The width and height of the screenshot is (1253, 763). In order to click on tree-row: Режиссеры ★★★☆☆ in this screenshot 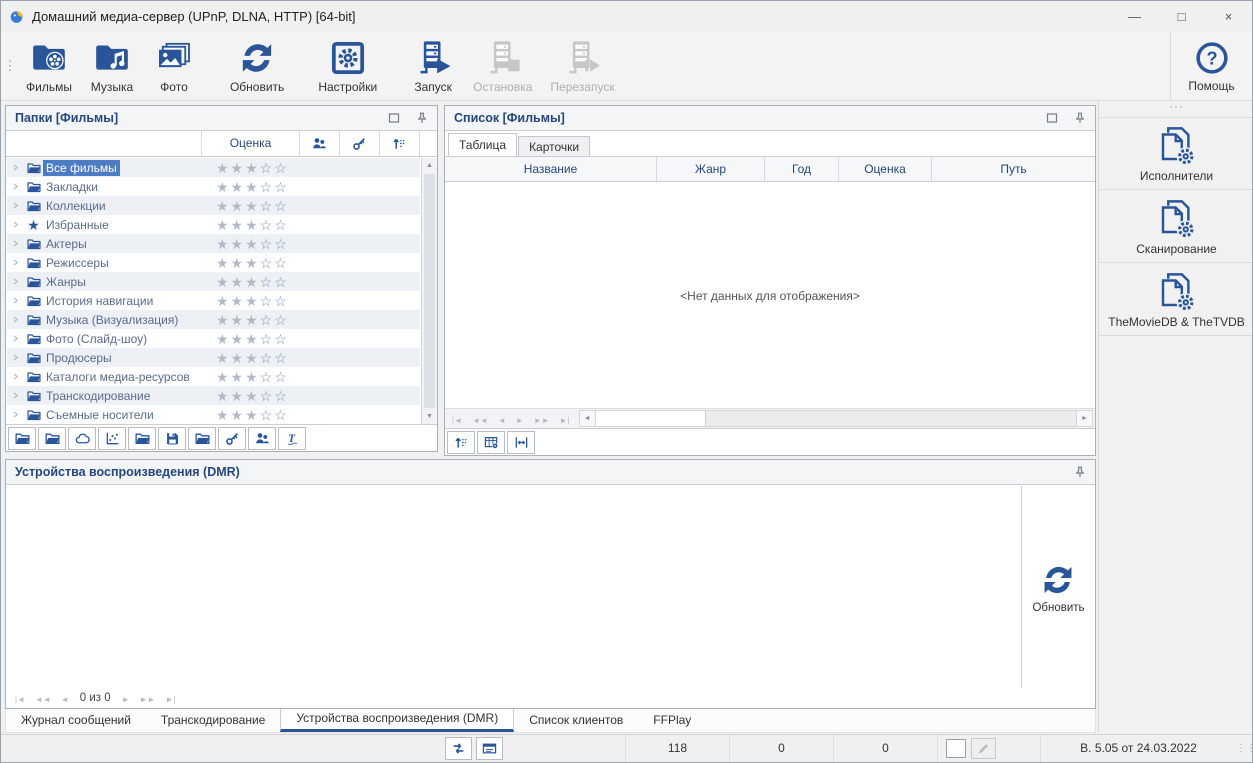, I will do `click(213, 262)`.